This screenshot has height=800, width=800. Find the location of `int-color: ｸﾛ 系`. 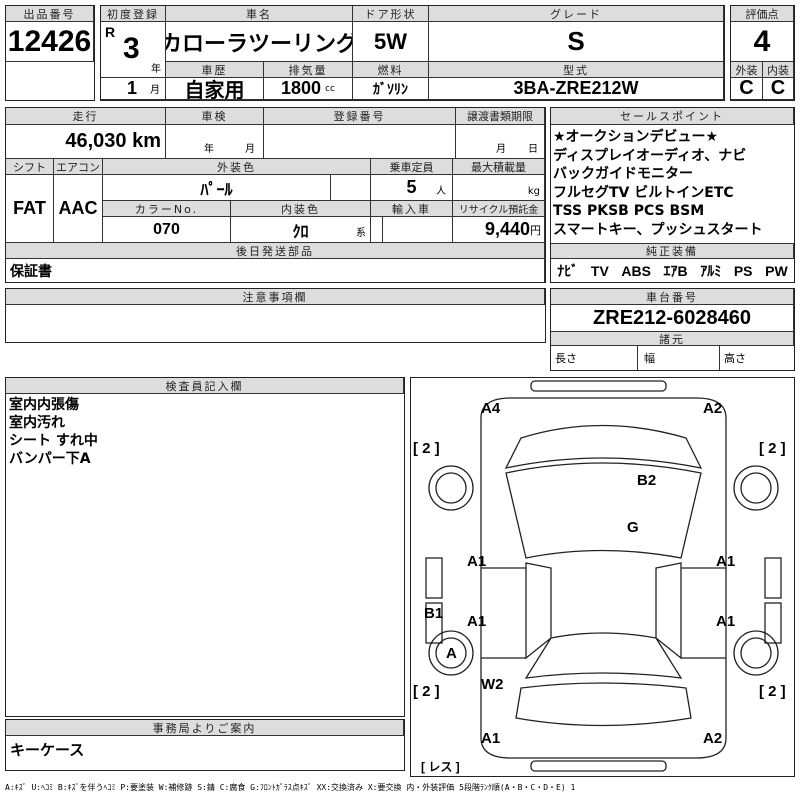

int-color: ｸﾛ 系 is located at coordinates (301, 230).